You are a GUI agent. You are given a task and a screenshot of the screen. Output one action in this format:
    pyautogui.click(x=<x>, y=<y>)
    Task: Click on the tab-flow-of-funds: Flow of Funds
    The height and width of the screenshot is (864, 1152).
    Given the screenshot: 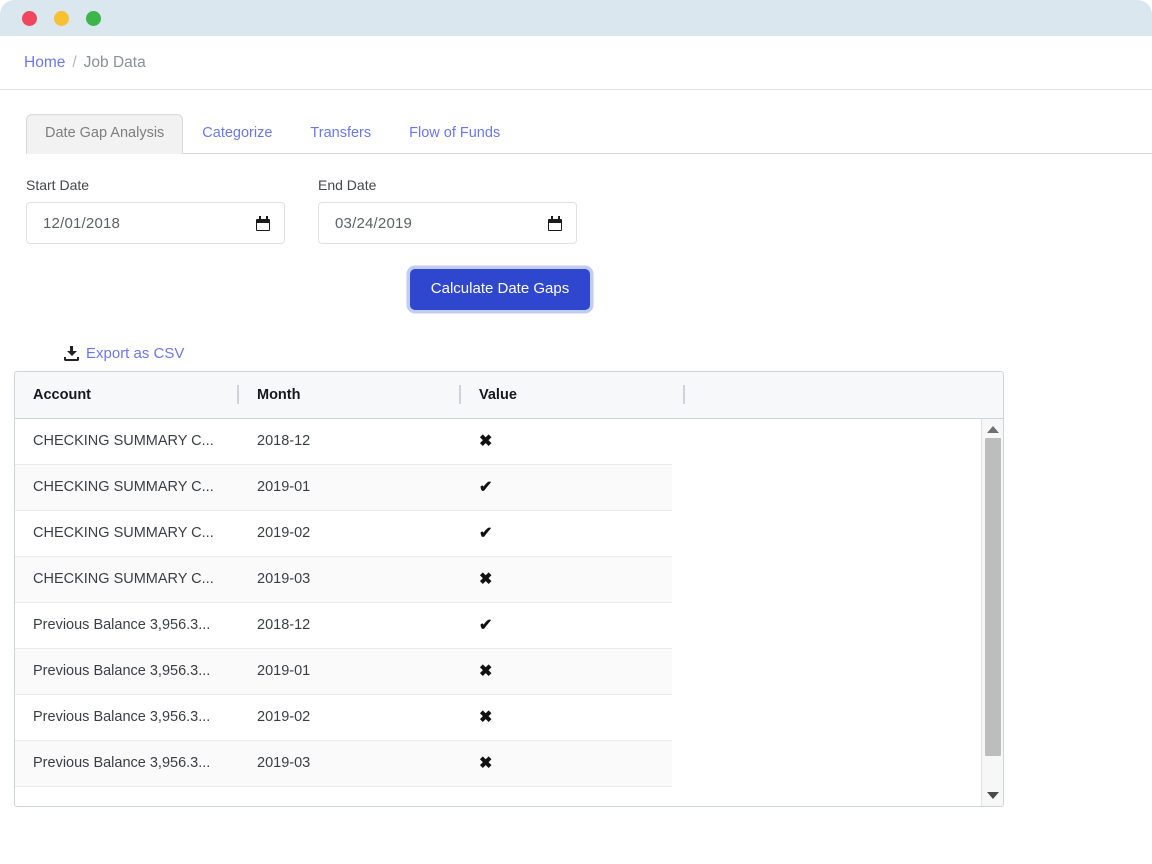 What is the action you would take?
    pyautogui.click(x=454, y=134)
    